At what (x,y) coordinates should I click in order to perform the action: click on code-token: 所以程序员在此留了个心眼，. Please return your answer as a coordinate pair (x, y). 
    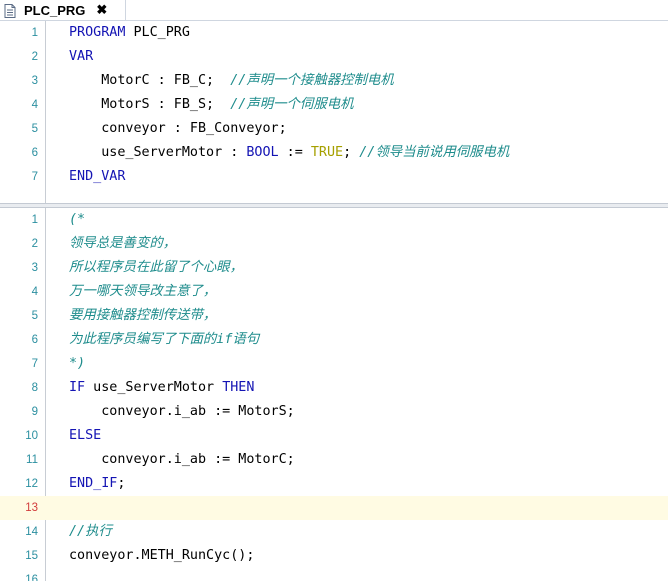
    Looking at the image, I should click on (156, 267).